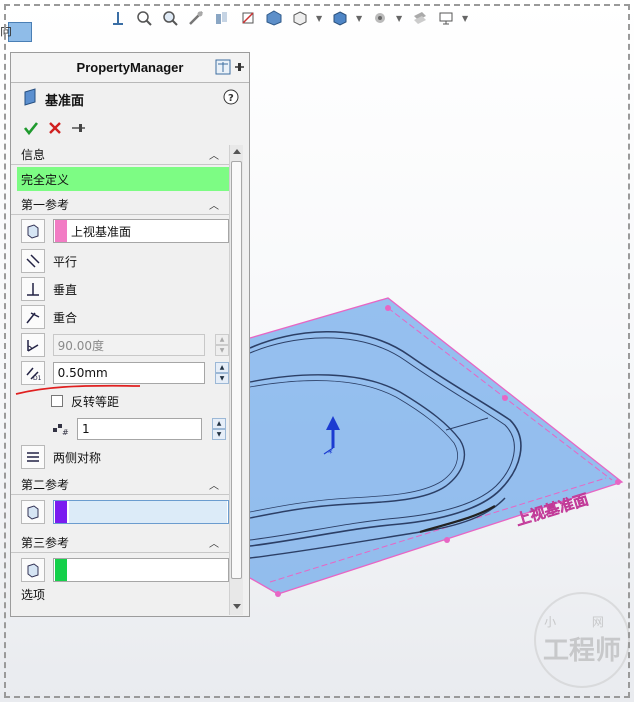 The image size is (634, 702). I want to click on second-reference-selection, so click(141, 512).